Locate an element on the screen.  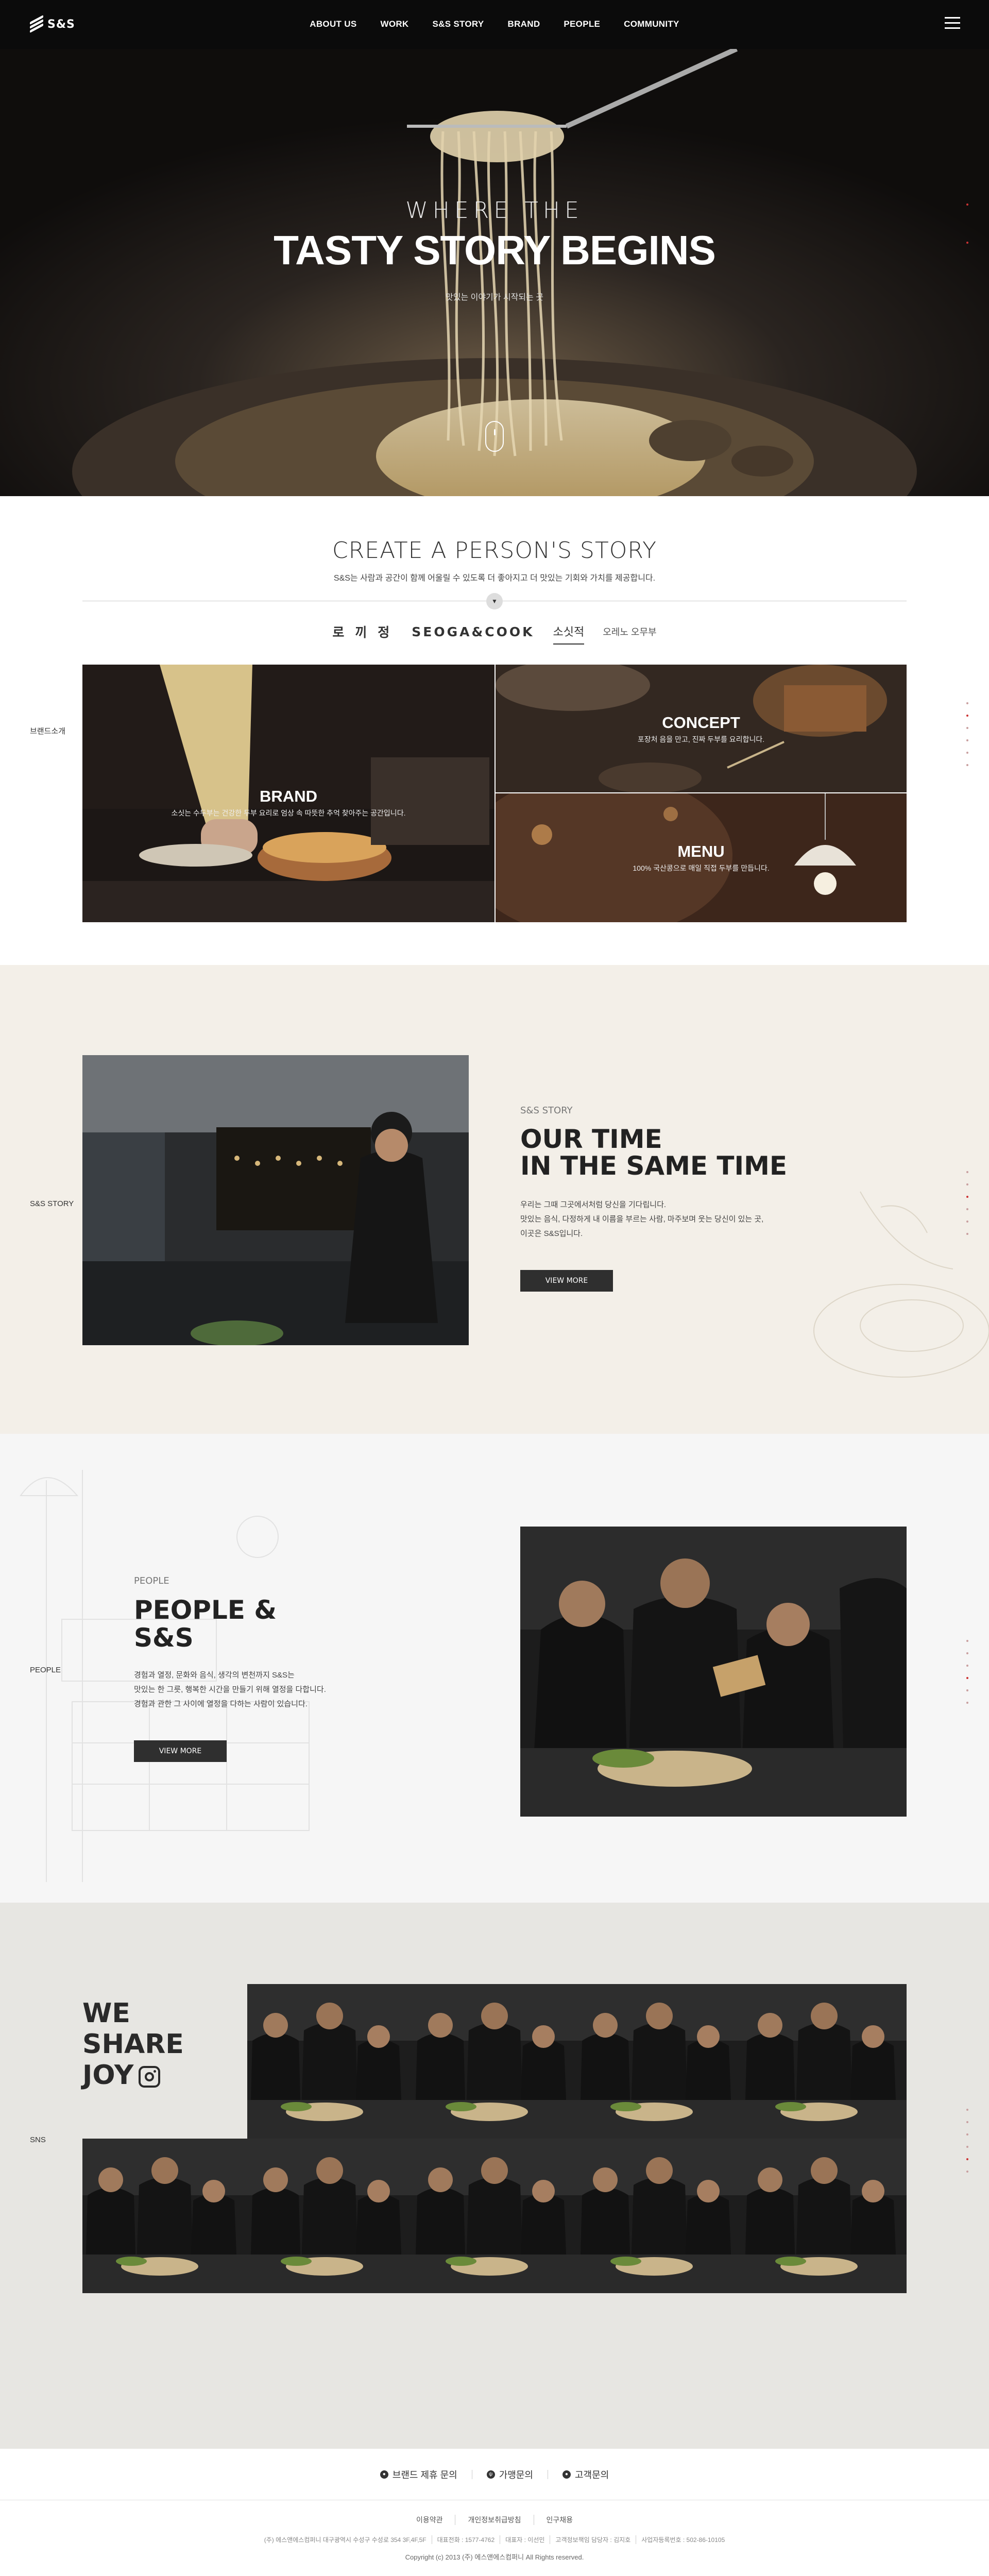
decorative-sketch is located at coordinates (901, 1284).